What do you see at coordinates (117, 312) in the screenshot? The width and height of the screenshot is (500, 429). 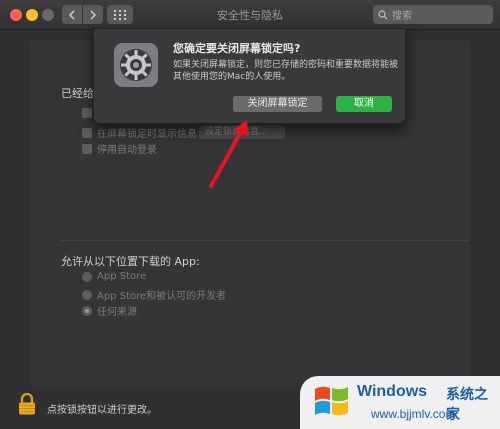 I see `source-anywhere-label: 任何来源` at bounding box center [117, 312].